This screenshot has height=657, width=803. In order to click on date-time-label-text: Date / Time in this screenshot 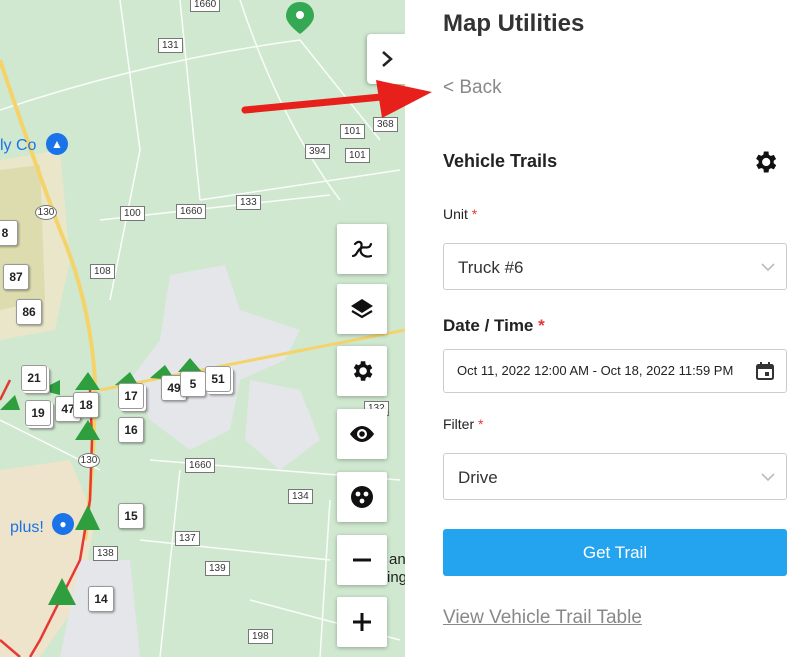, I will do `click(488, 325)`.